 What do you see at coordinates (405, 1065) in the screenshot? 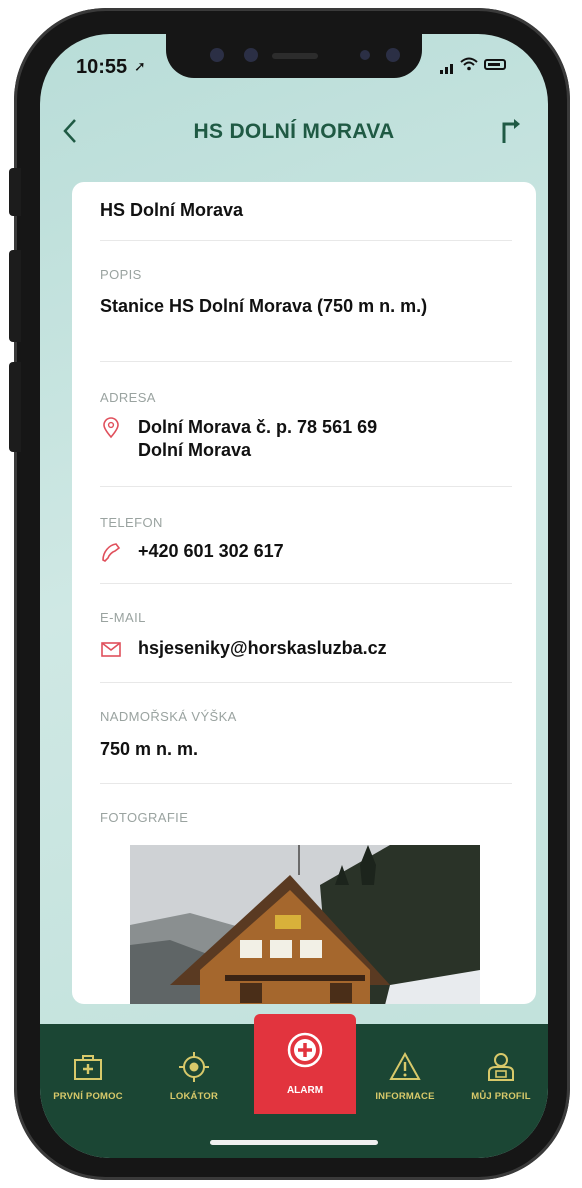
I see `warning-triangle-icon` at bounding box center [405, 1065].